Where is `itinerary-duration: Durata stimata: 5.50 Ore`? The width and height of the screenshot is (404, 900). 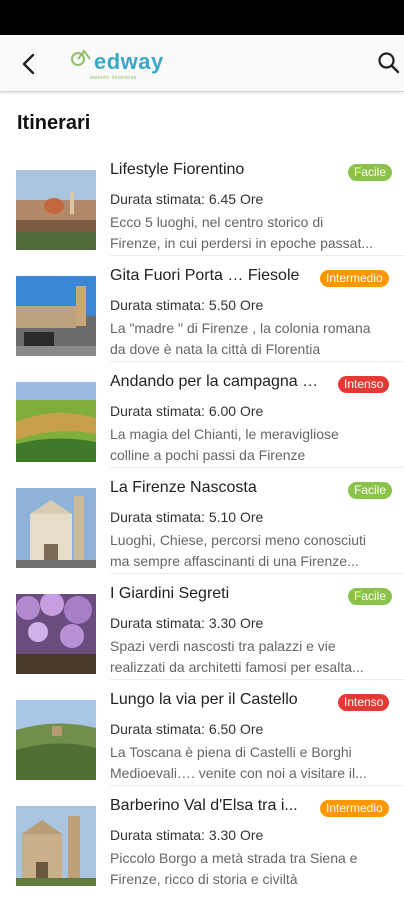
itinerary-duration: Durata stimata: 5.50 Ore is located at coordinates (187, 305).